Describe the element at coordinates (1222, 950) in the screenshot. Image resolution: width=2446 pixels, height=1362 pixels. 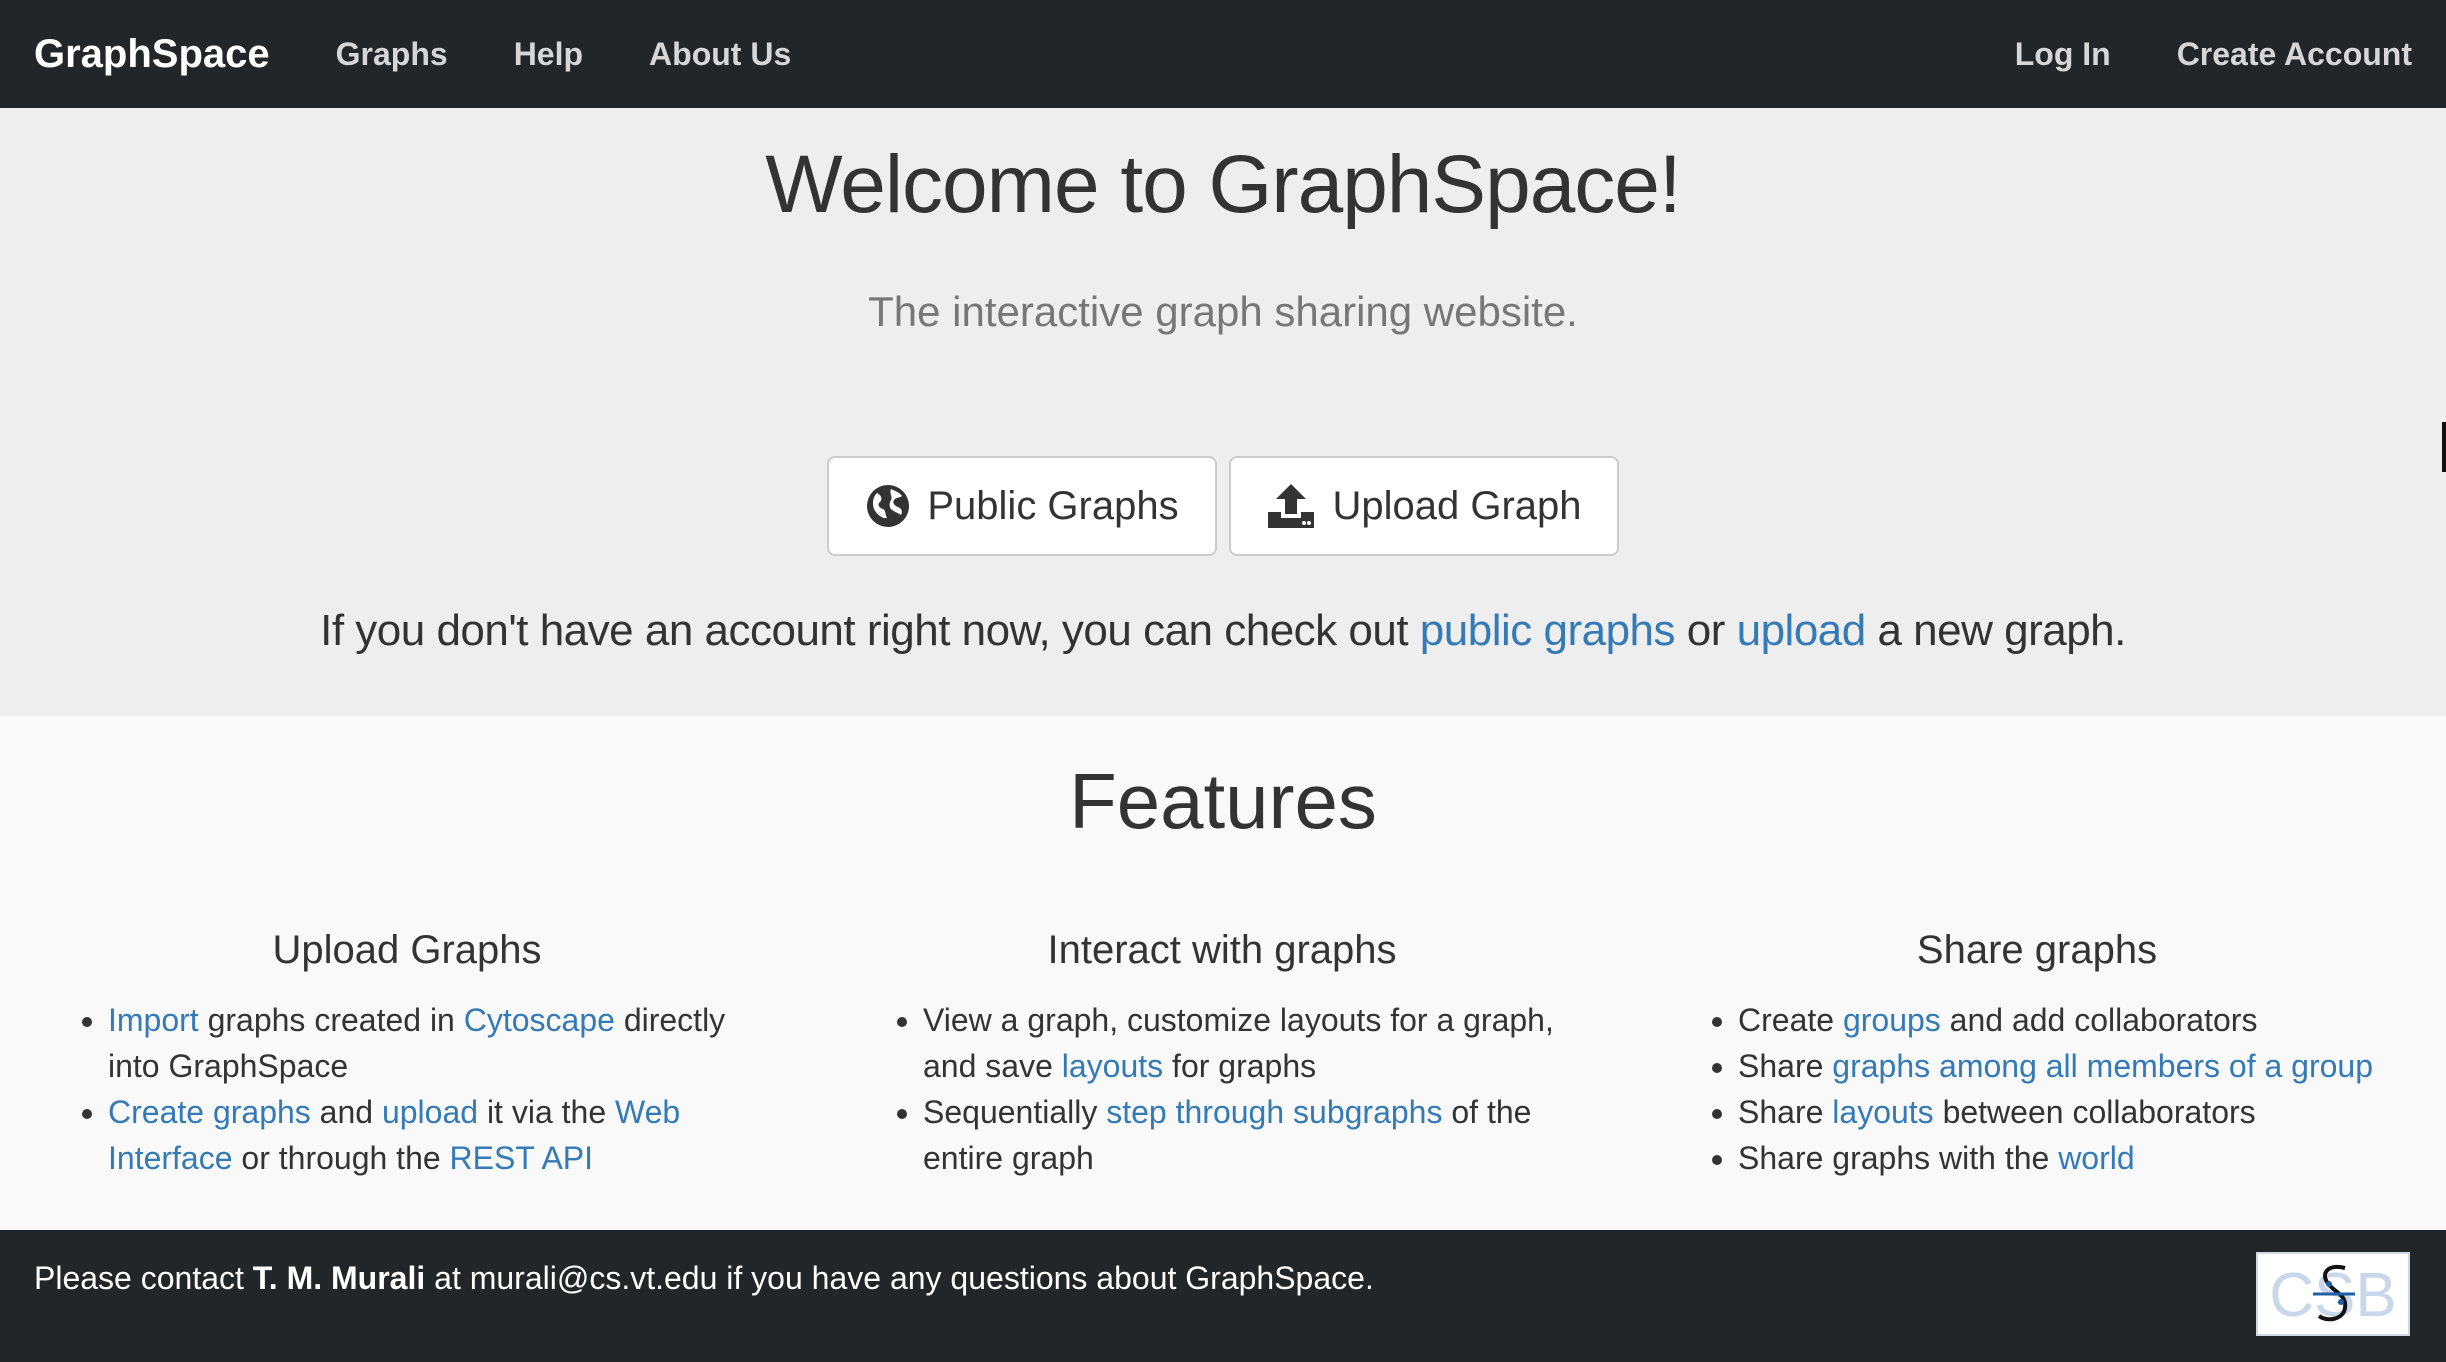
I see `feature-heading: Interact with graphs` at that location.